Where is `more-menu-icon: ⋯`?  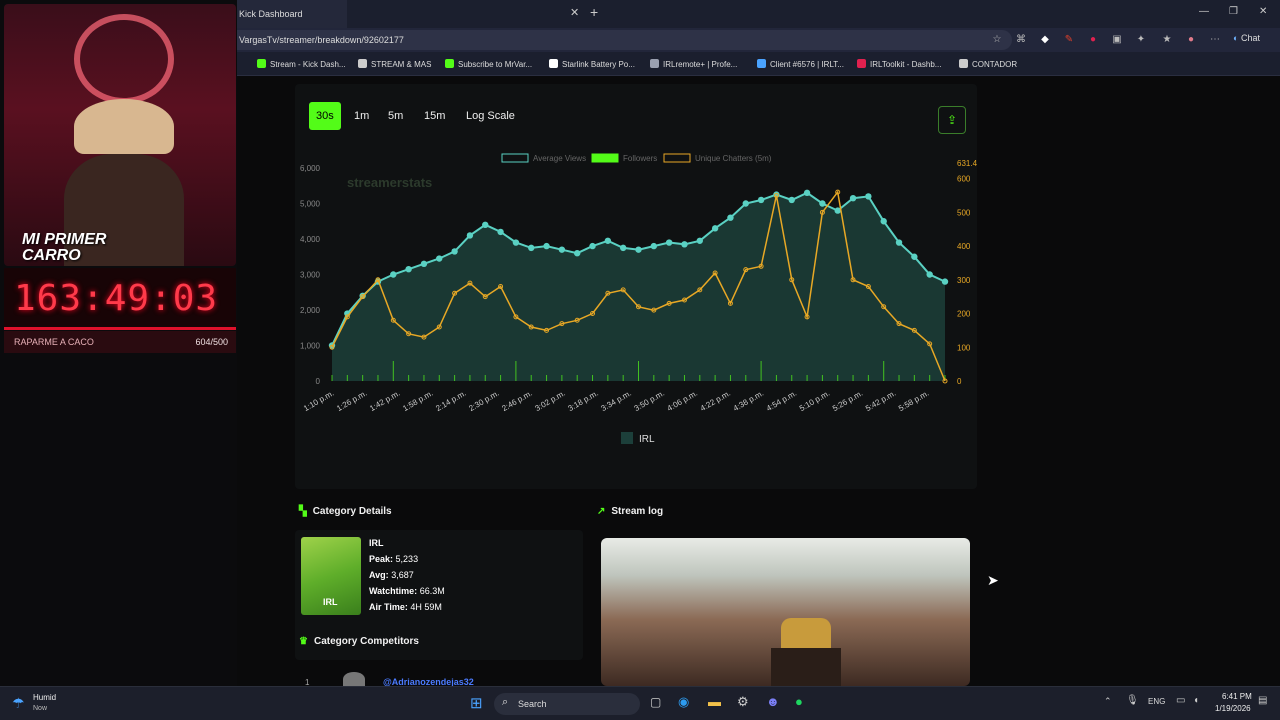
more-menu-icon: ⋯ is located at coordinates (1215, 40).